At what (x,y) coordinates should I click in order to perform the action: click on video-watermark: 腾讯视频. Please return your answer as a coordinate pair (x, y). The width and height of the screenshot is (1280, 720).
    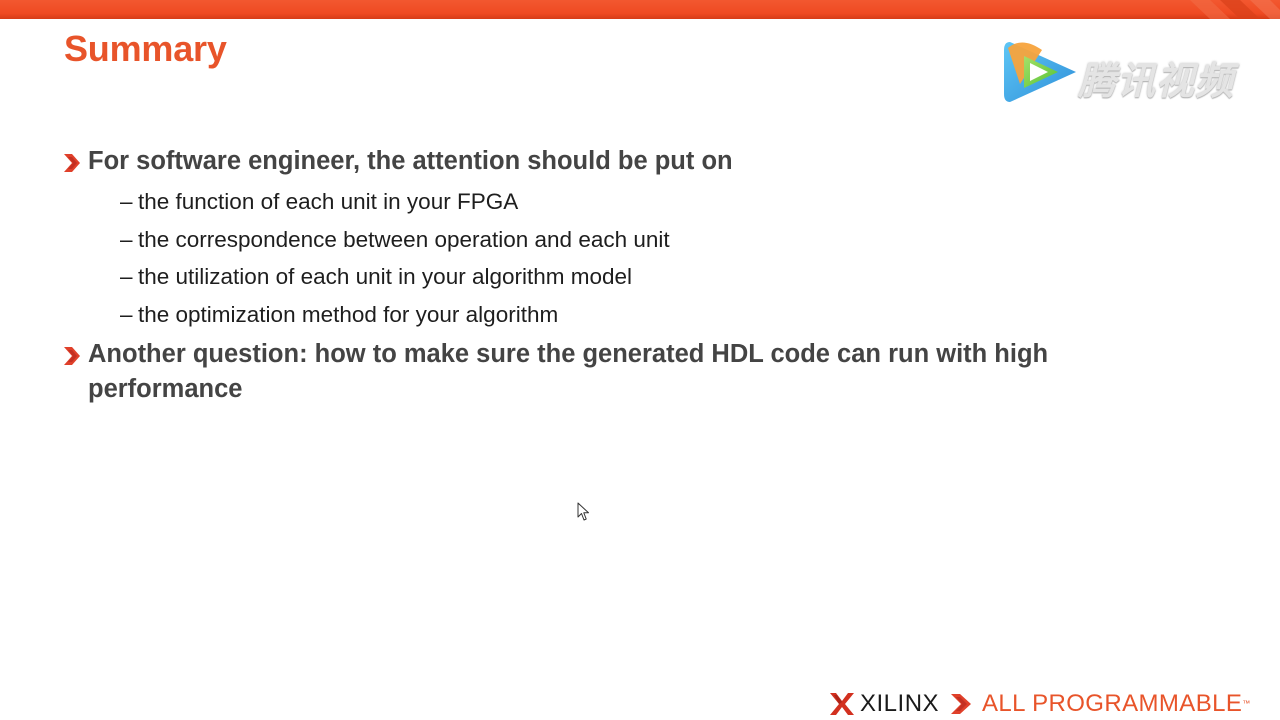
    Looking at the image, I should click on (1127, 72).